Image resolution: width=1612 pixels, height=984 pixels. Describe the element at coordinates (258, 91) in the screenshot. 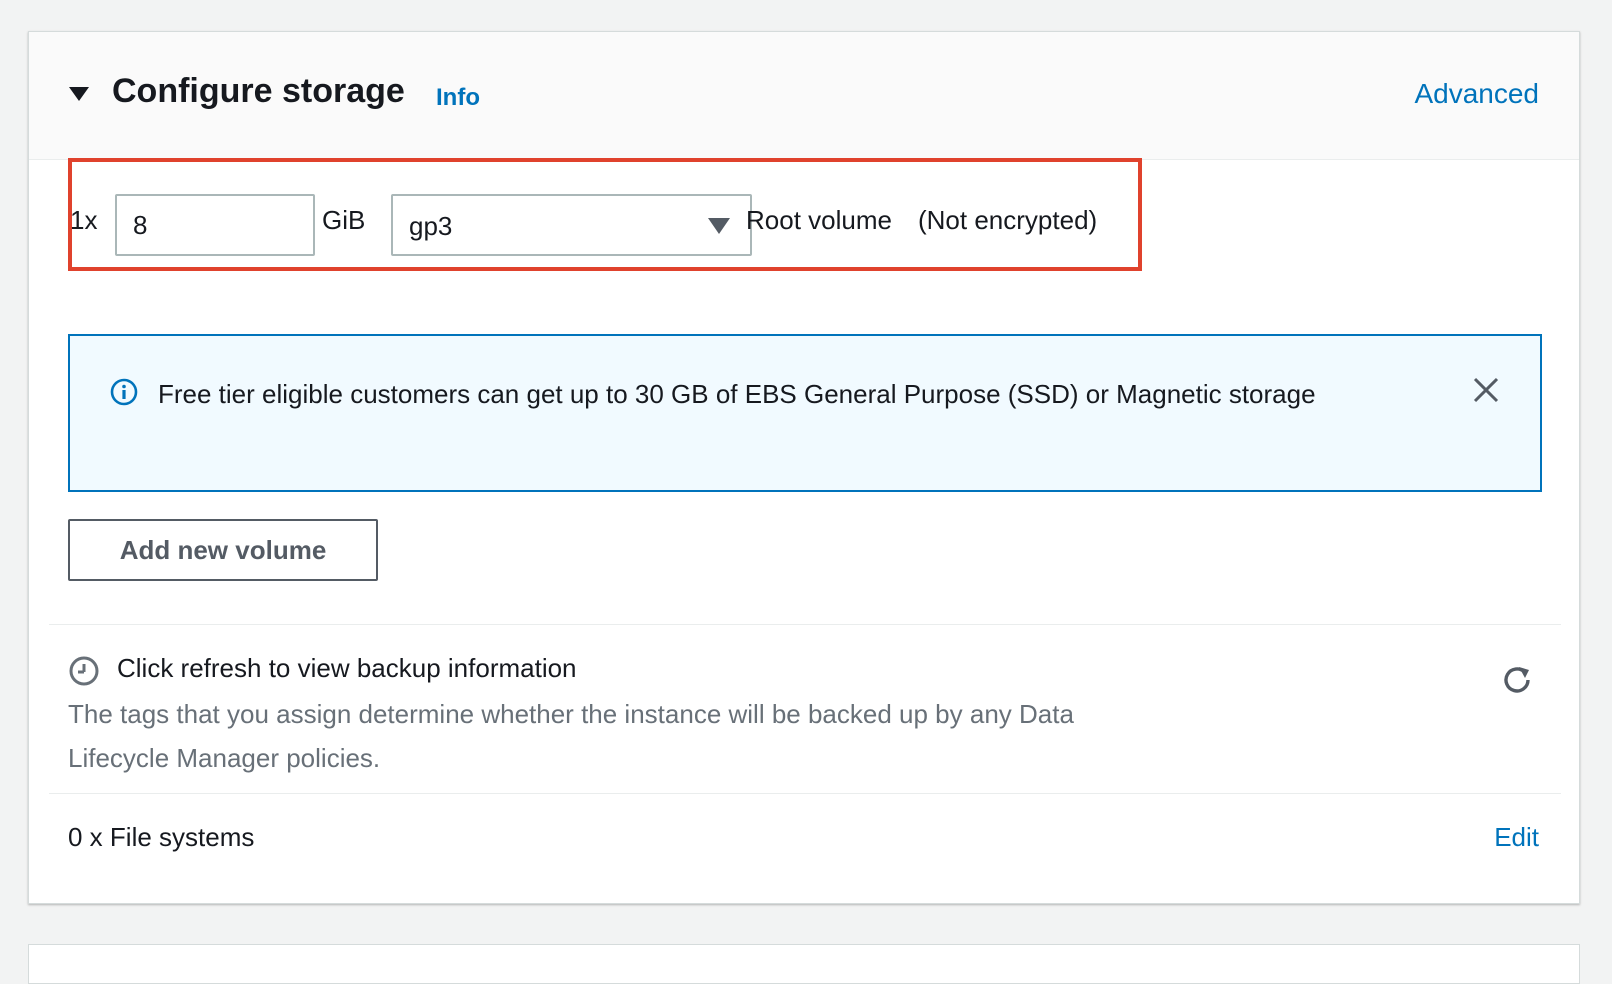

I see `section-title: Configure storage` at that location.